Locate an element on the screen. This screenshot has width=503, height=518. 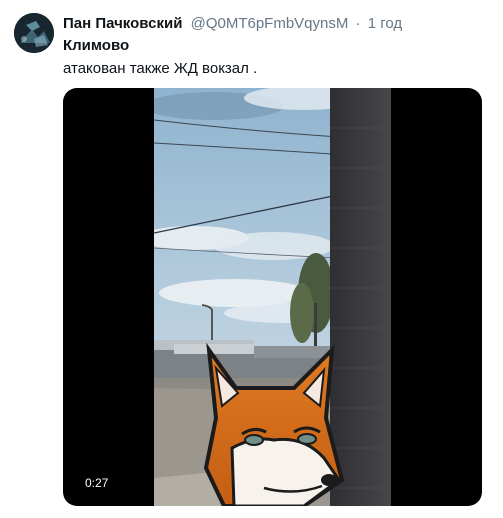
author-name: Пан Пачковский is located at coordinates (122, 23).